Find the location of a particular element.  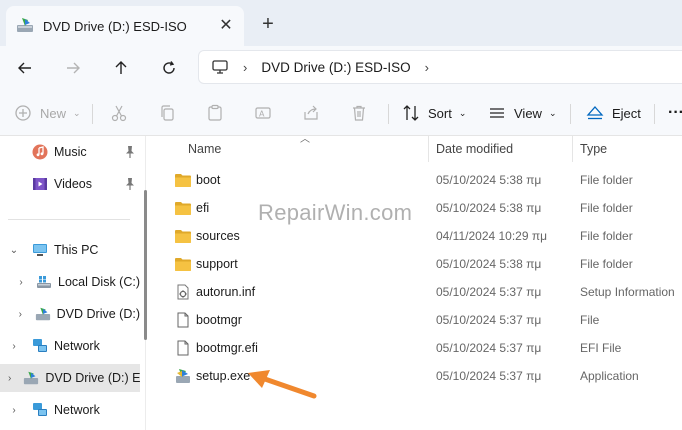

file-row: efi 05/10/2024 5:38 πμ File folder is located at coordinates (419, 208).